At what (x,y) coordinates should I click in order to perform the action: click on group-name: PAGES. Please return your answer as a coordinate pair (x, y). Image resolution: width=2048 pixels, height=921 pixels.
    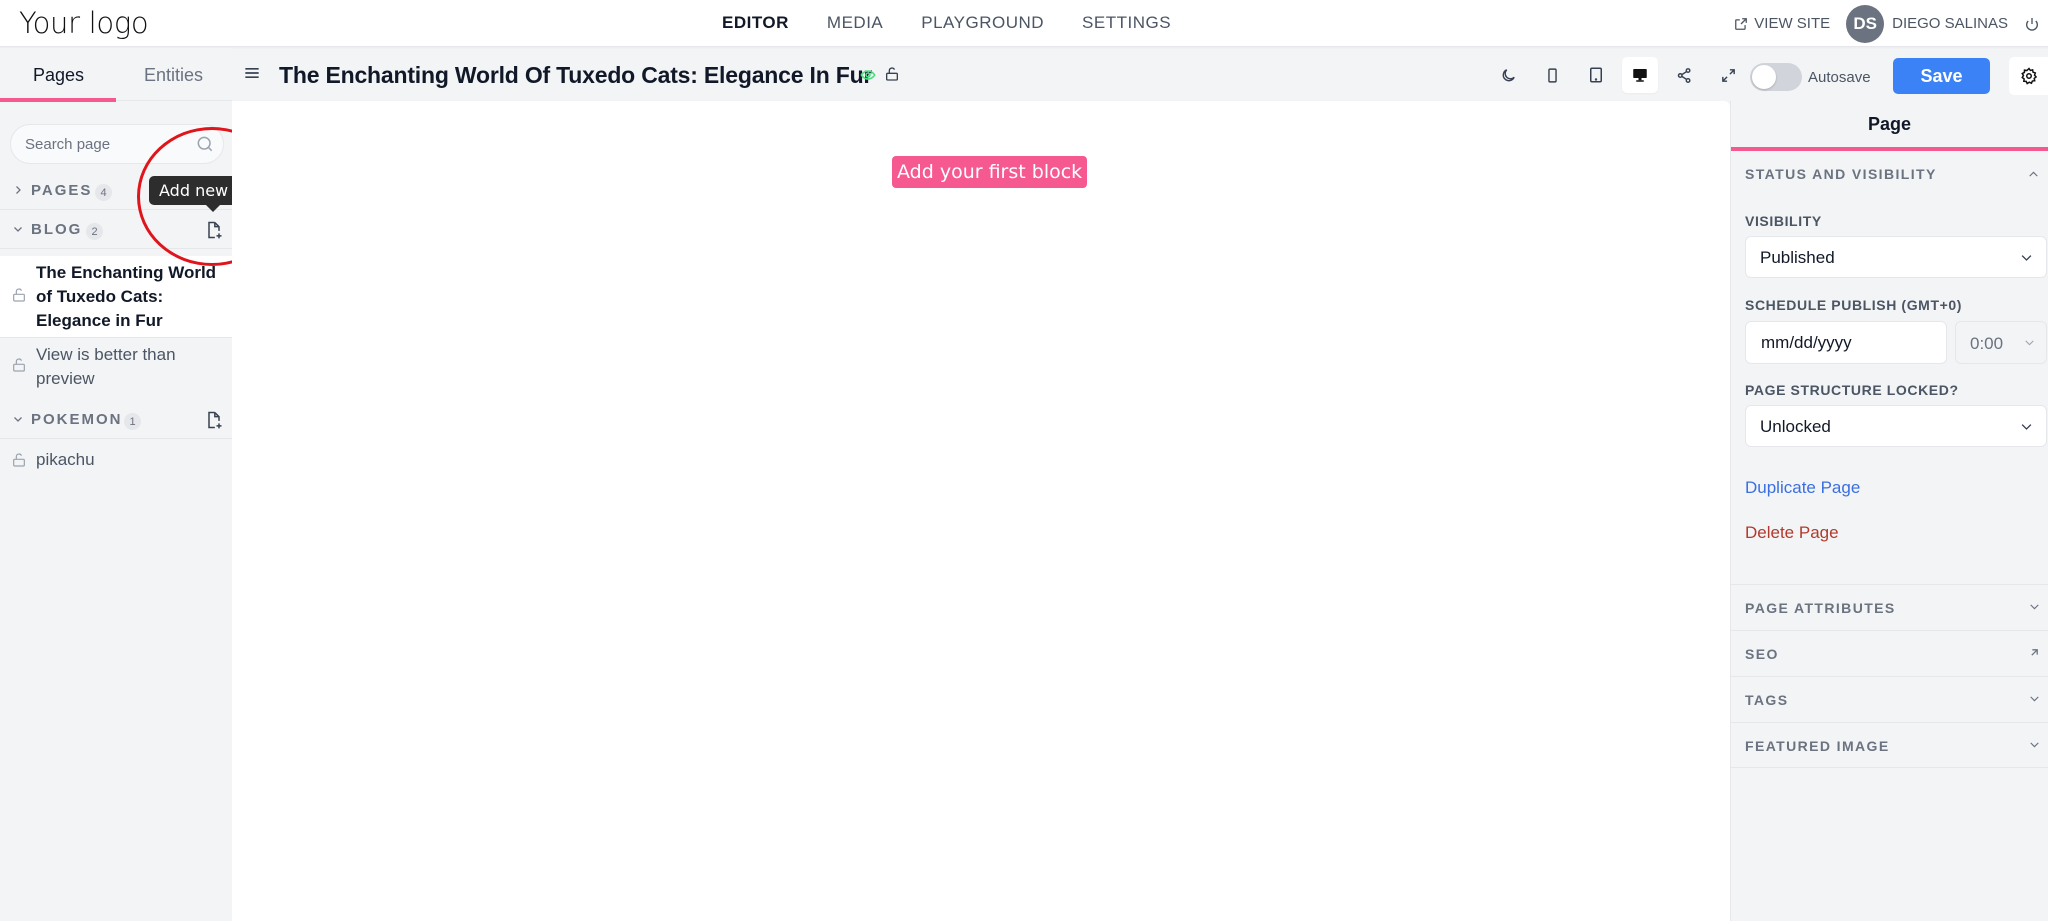
    Looking at the image, I should click on (62, 190).